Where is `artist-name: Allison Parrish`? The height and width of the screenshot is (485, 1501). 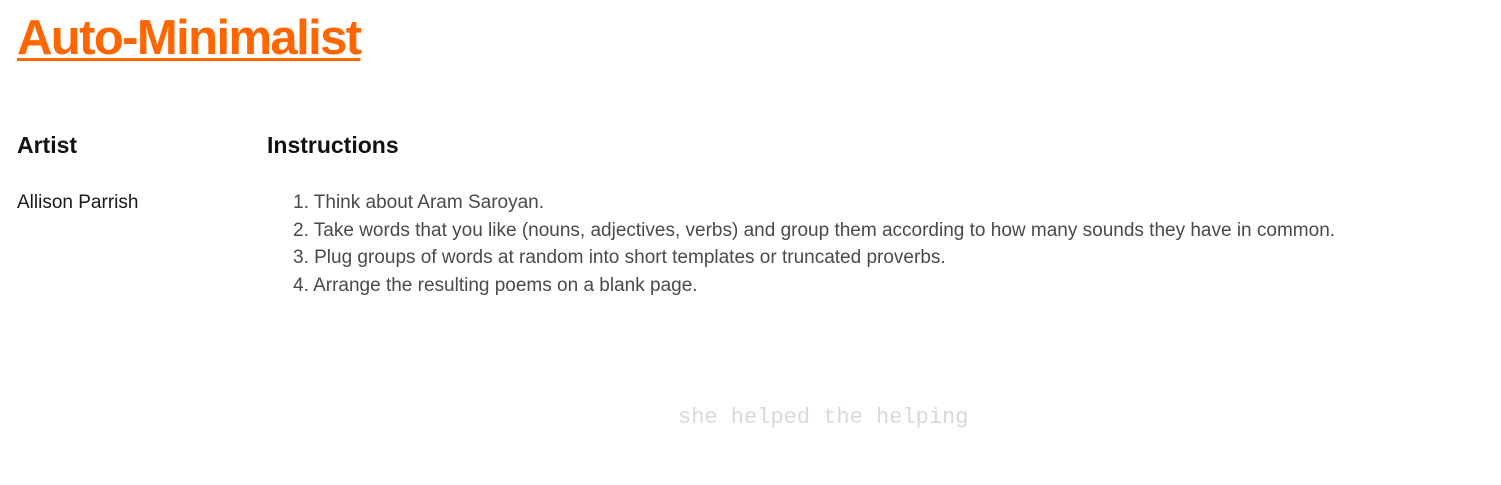
artist-name: Allison Parrish is located at coordinates (78, 202).